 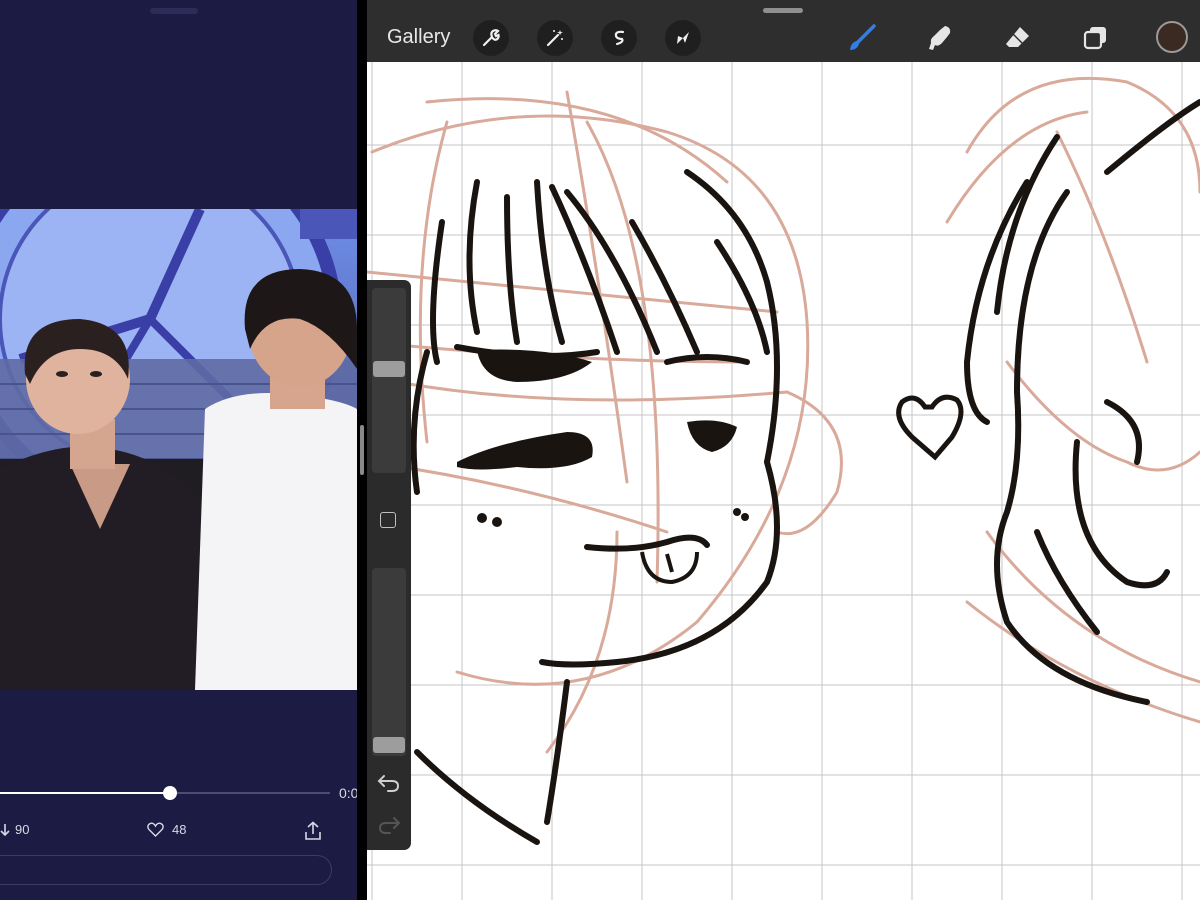 I want to click on actions-button, so click(x=491, y=38).